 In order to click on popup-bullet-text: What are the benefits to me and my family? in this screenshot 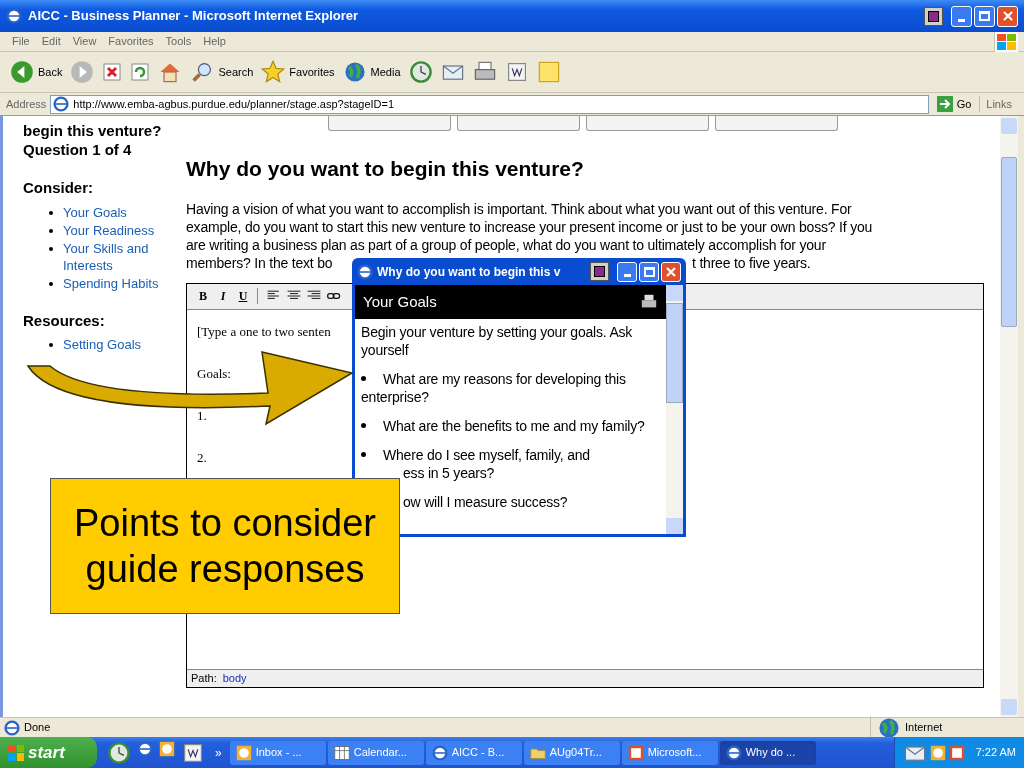, I will do `click(510, 426)`.